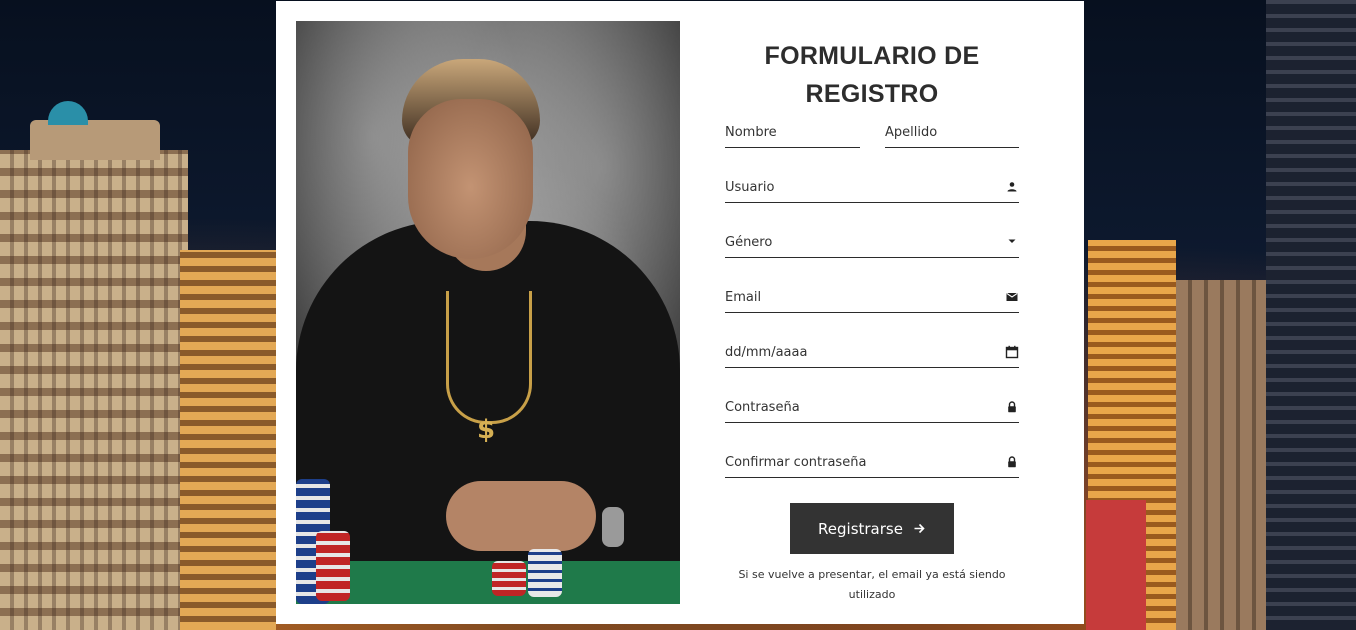 This screenshot has width=1356, height=630. What do you see at coordinates (488, 582) in the screenshot?
I see `photo-poker-table` at bounding box center [488, 582].